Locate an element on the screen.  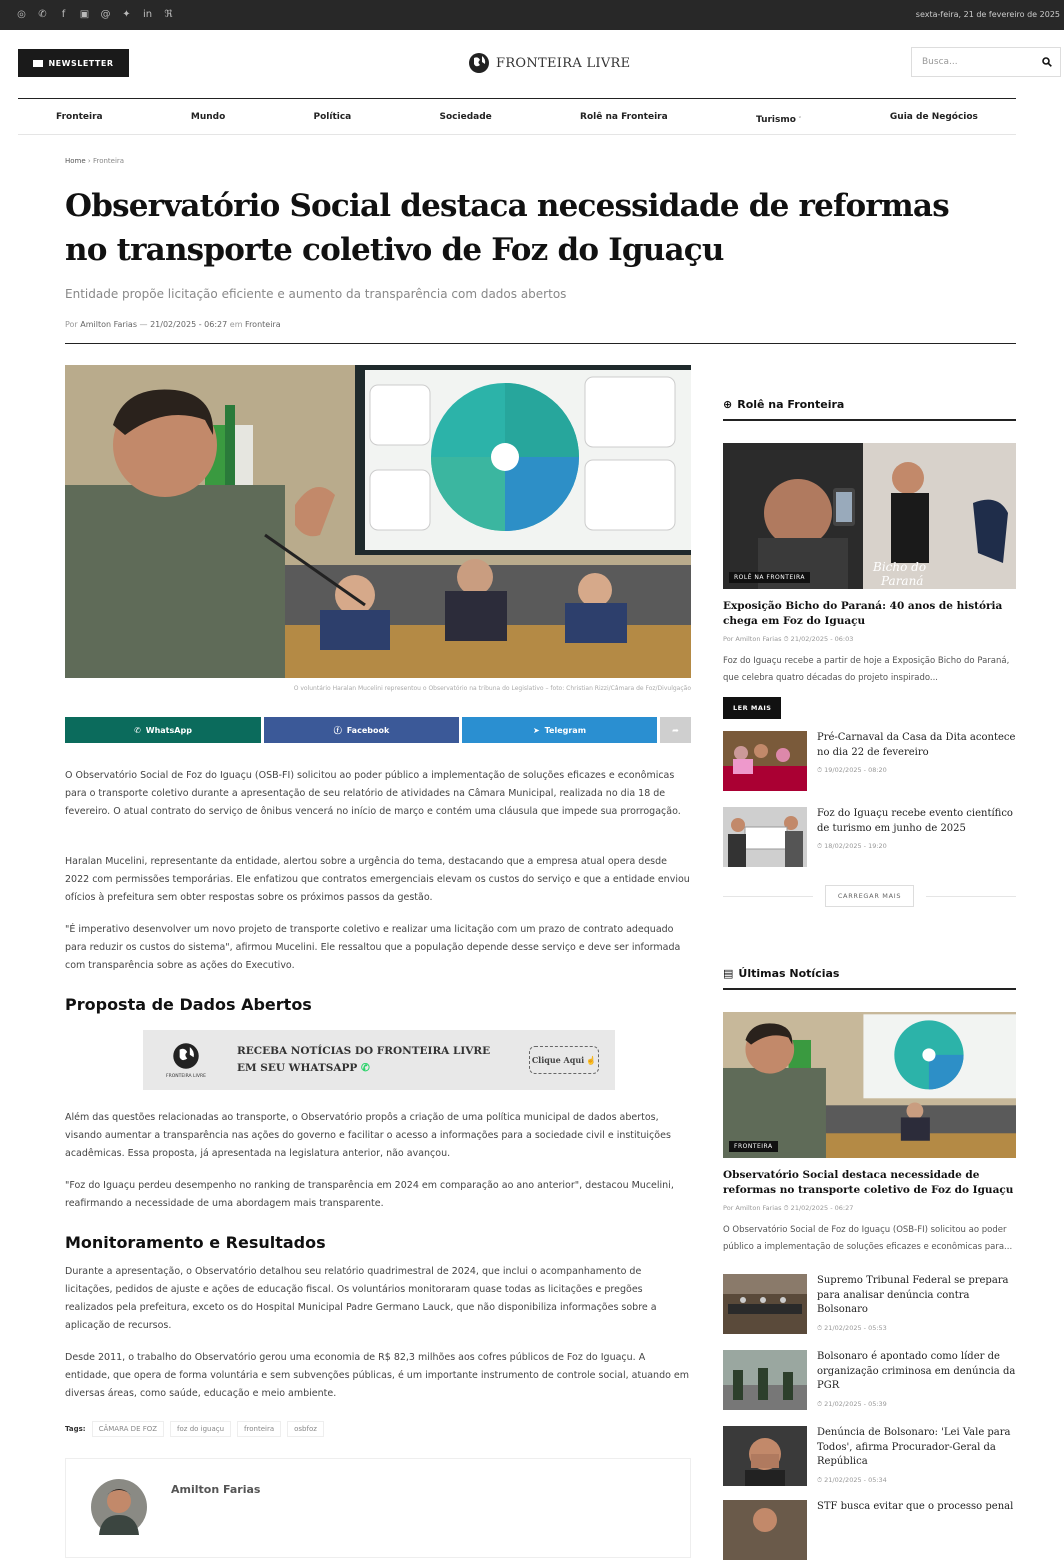
logo-text: FRONTEIRA LIVRE is located at coordinates (563, 63).